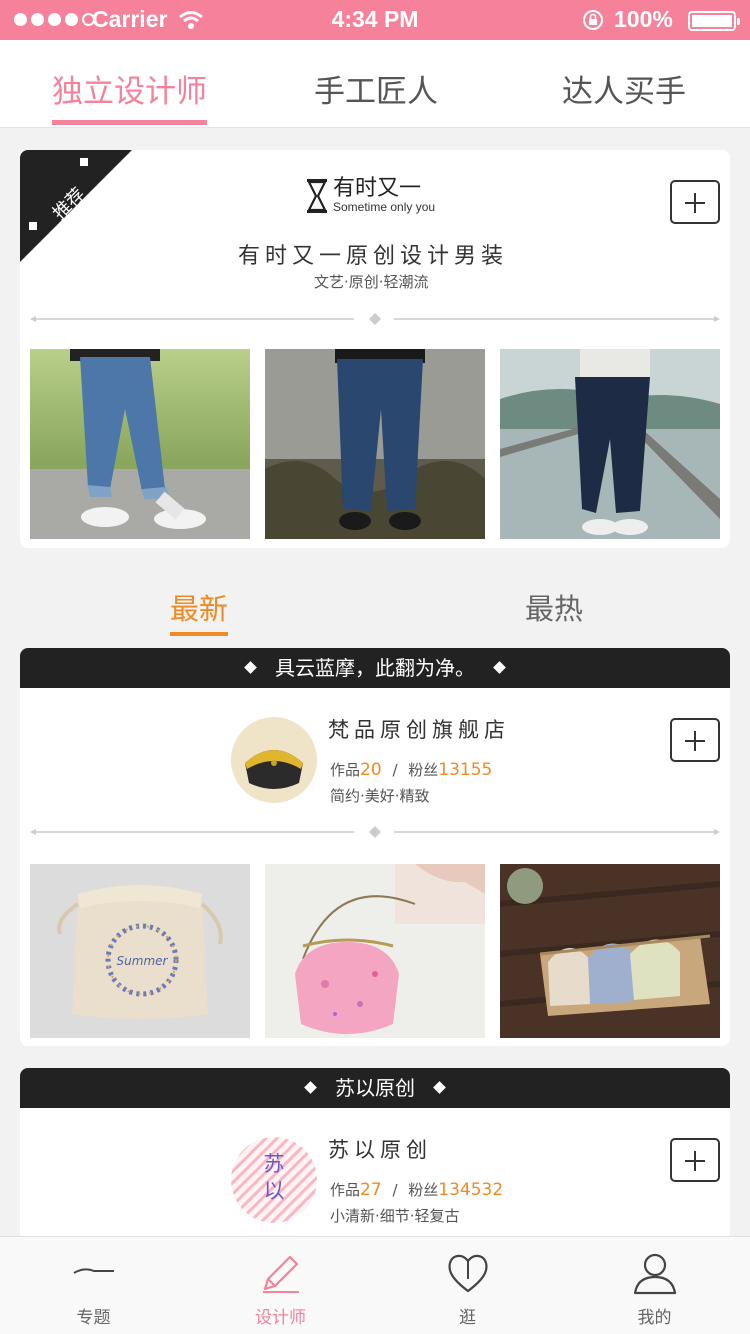  I want to click on nav-browse: 逛, so click(467, 1285).